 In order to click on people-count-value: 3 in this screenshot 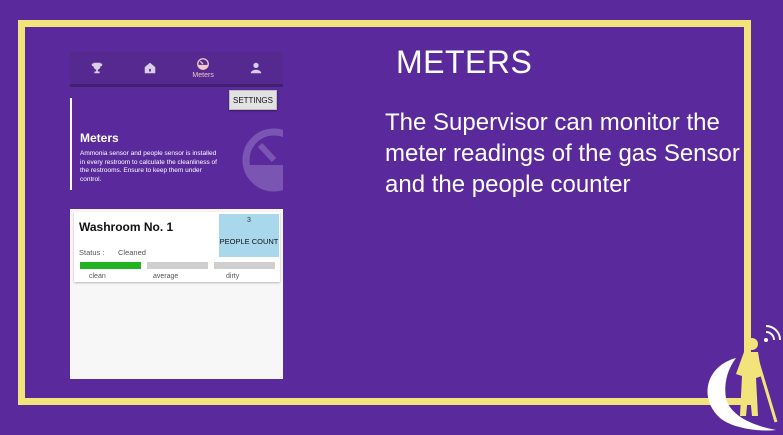, I will do `click(249, 220)`.